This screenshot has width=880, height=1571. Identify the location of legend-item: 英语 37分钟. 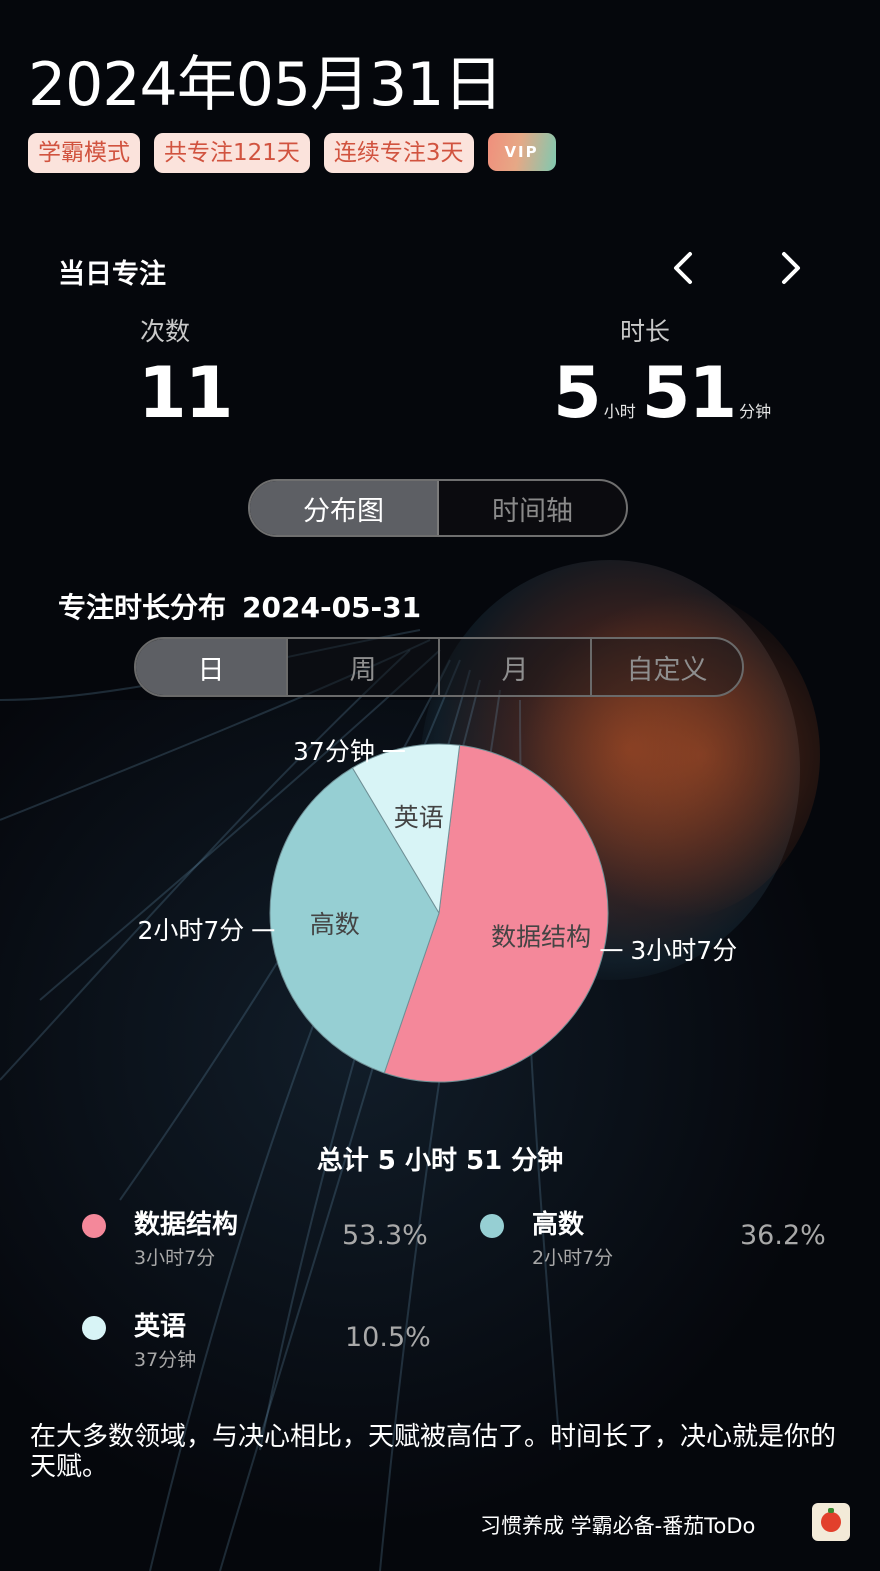
(139, 1339).